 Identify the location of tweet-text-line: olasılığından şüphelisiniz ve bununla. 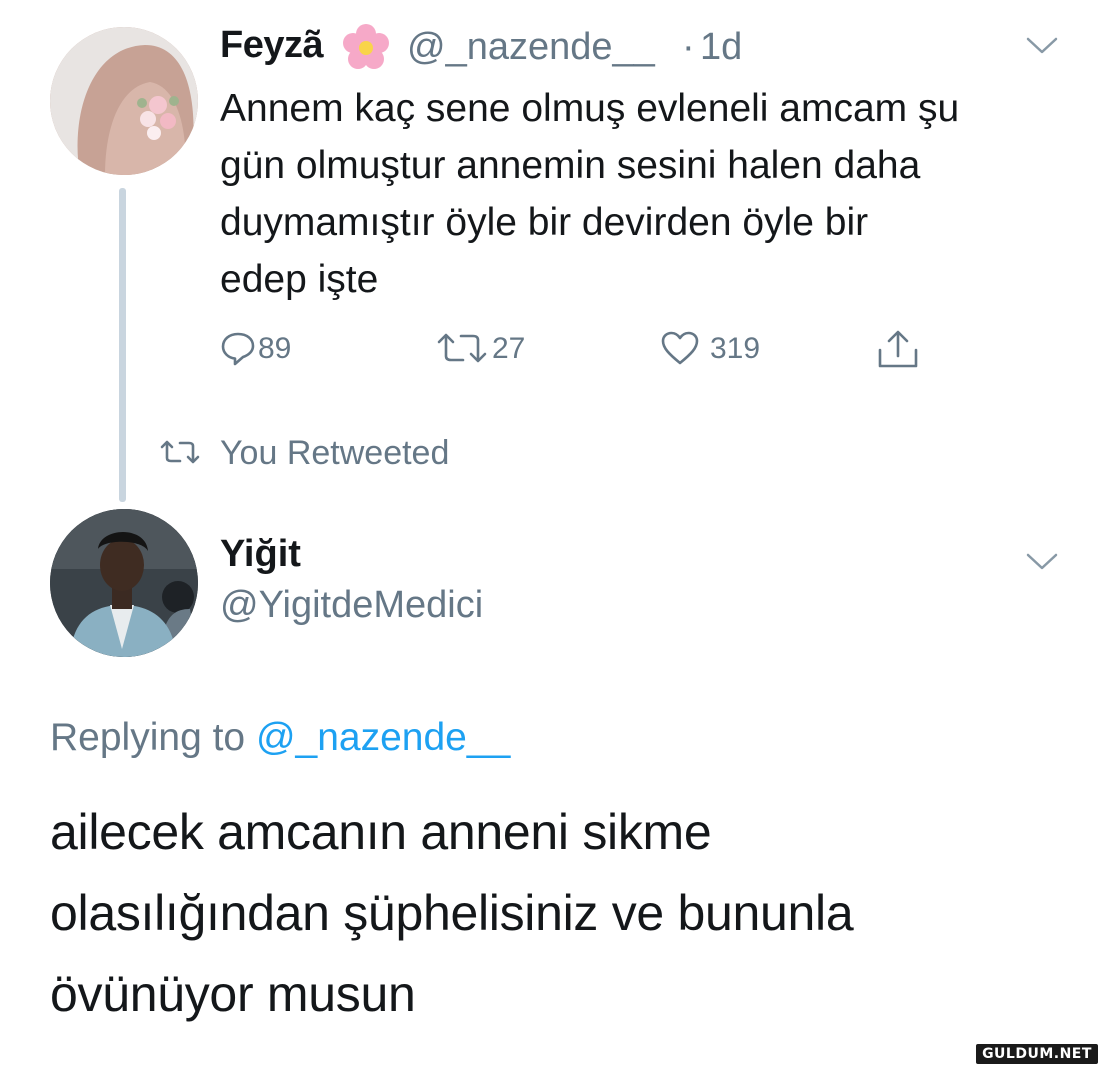
(452, 913).